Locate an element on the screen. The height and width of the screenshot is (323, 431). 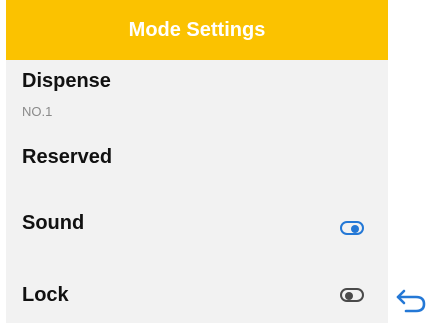
sound-label: Sound is located at coordinates (53, 223).